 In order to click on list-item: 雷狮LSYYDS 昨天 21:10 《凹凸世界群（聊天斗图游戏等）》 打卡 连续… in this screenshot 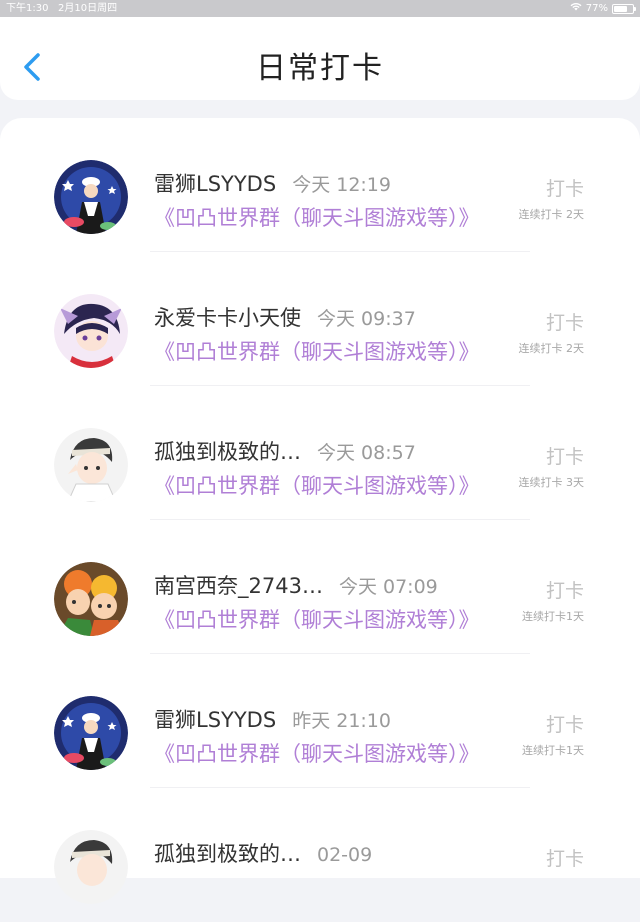, I will do `click(320, 721)`.